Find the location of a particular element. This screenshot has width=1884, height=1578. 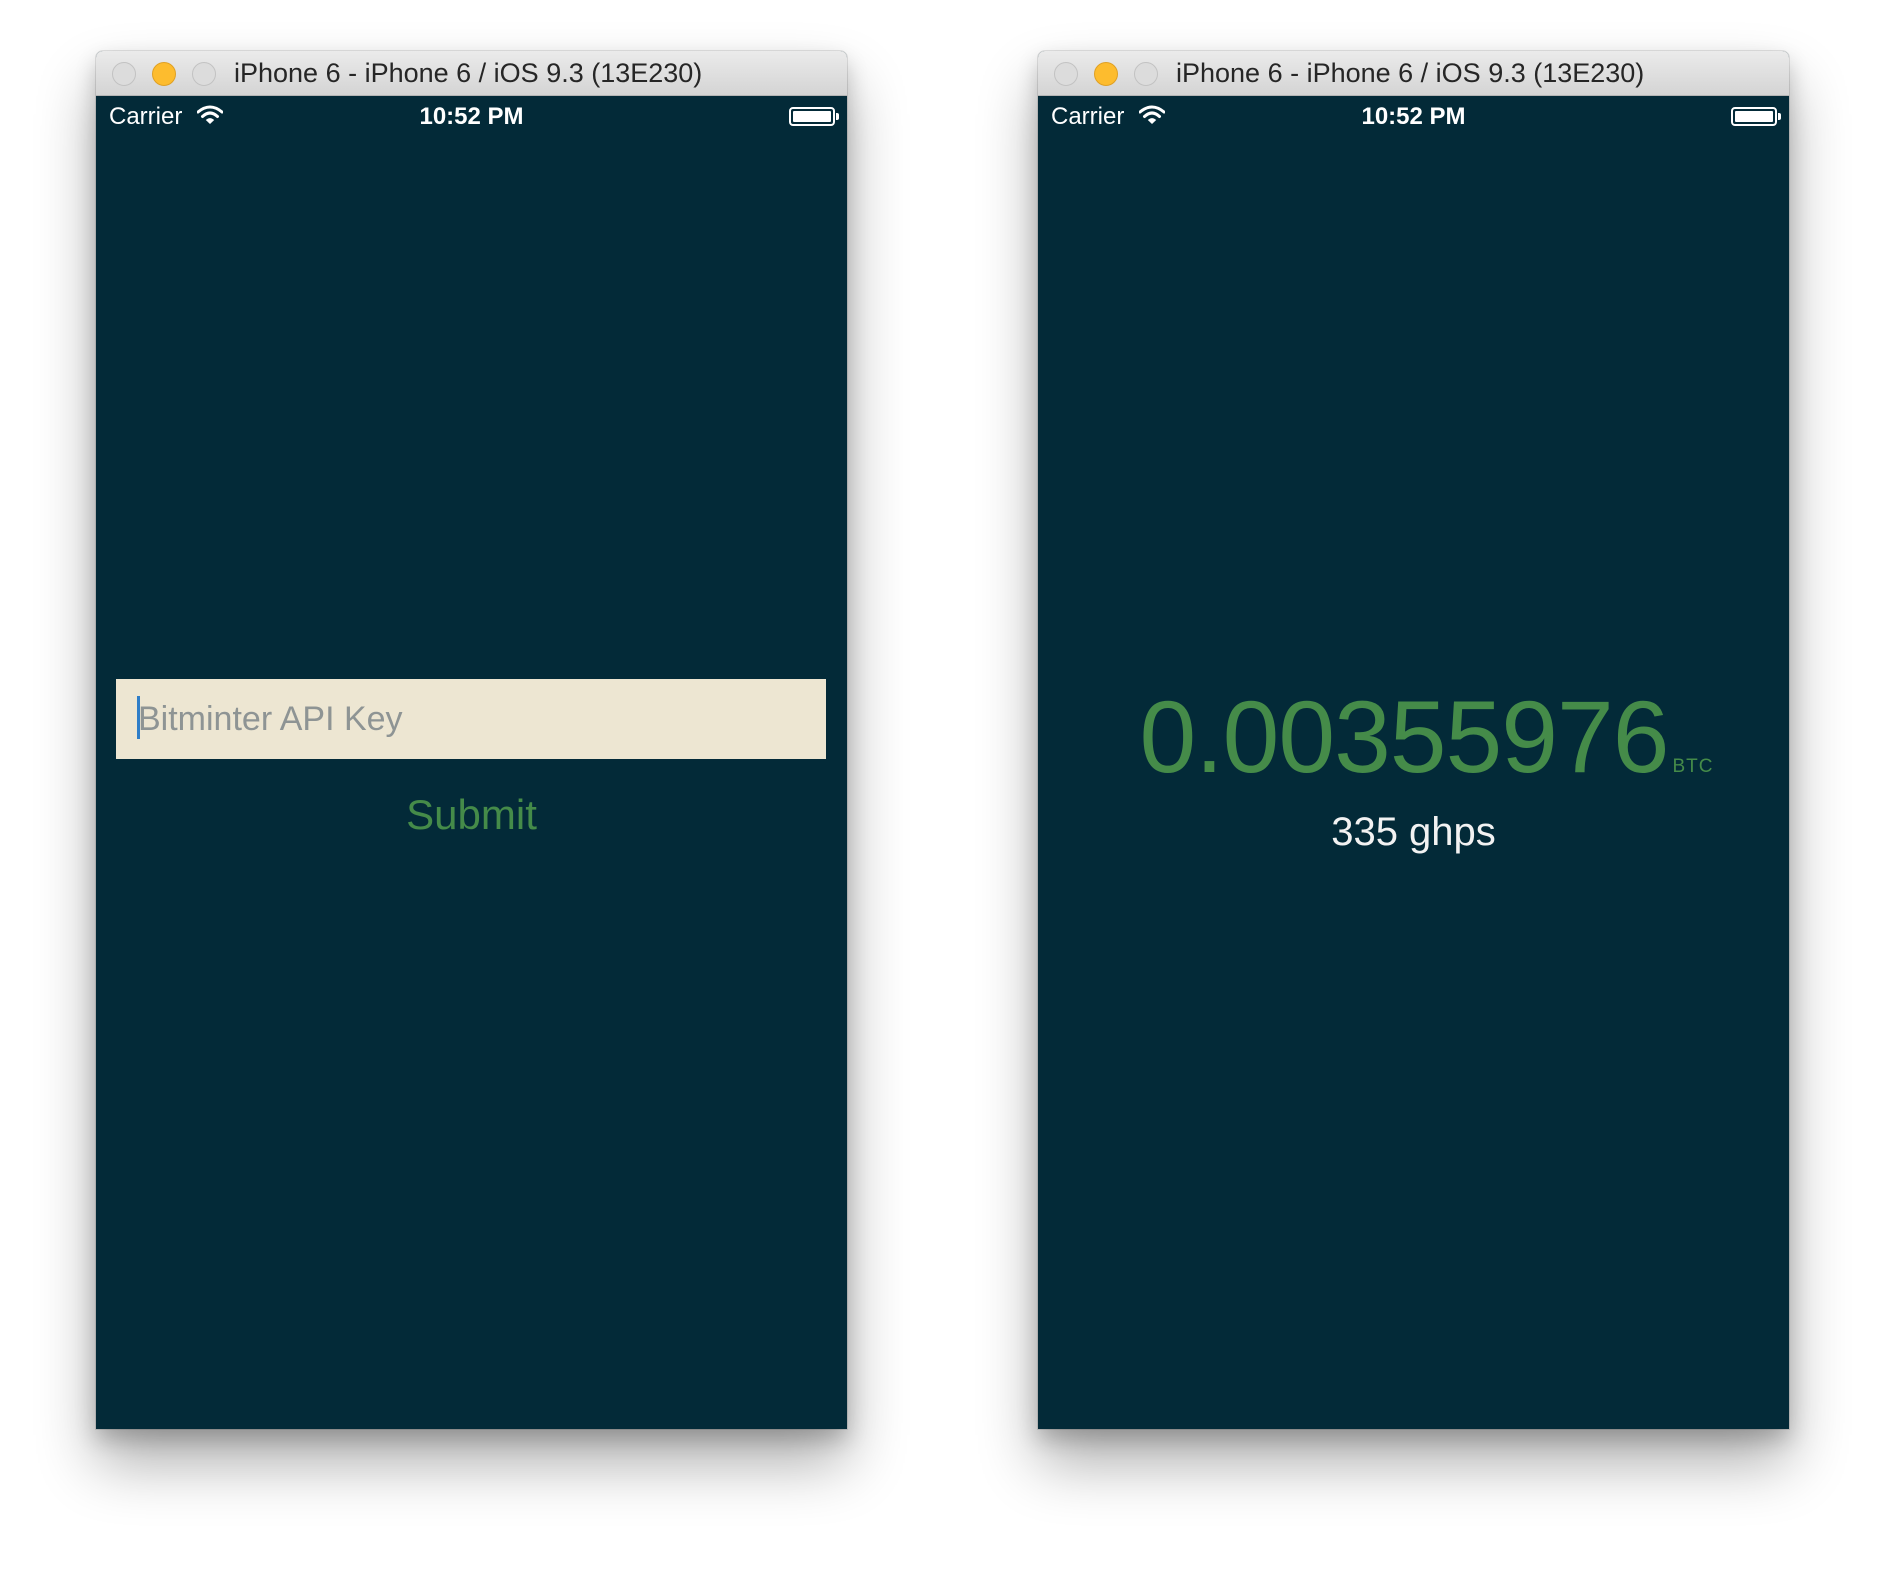

api-key-input is located at coordinates (471, 719).